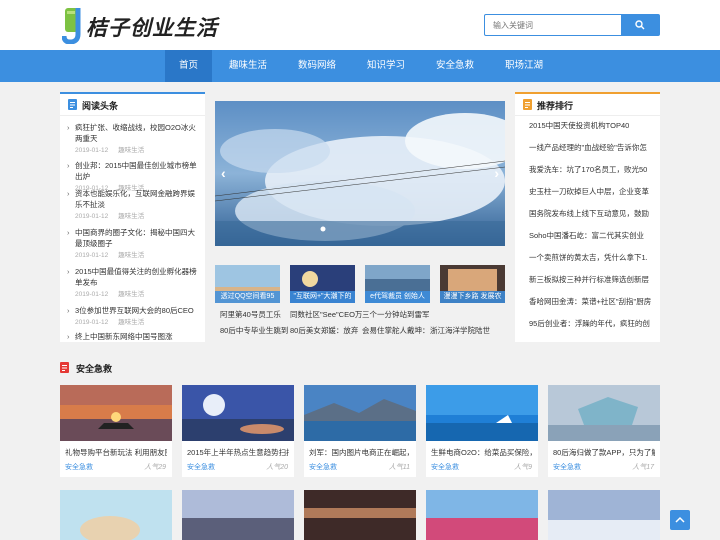 Image resolution: width=720 pixels, height=540 pixels. What do you see at coordinates (134, 238) in the screenshot?
I see `news-title: 中国商界的圈子文化：揭秘中国四大最顶级圈子` at bounding box center [134, 238].